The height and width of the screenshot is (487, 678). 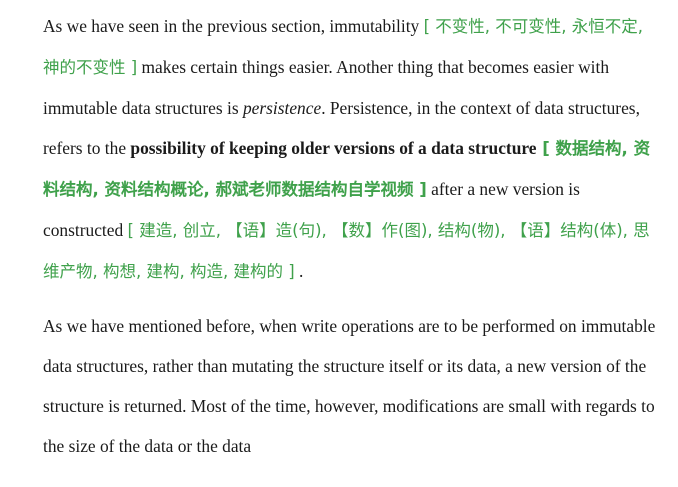 What do you see at coordinates (299, 271) in the screenshot?
I see `text-segment: .` at bounding box center [299, 271].